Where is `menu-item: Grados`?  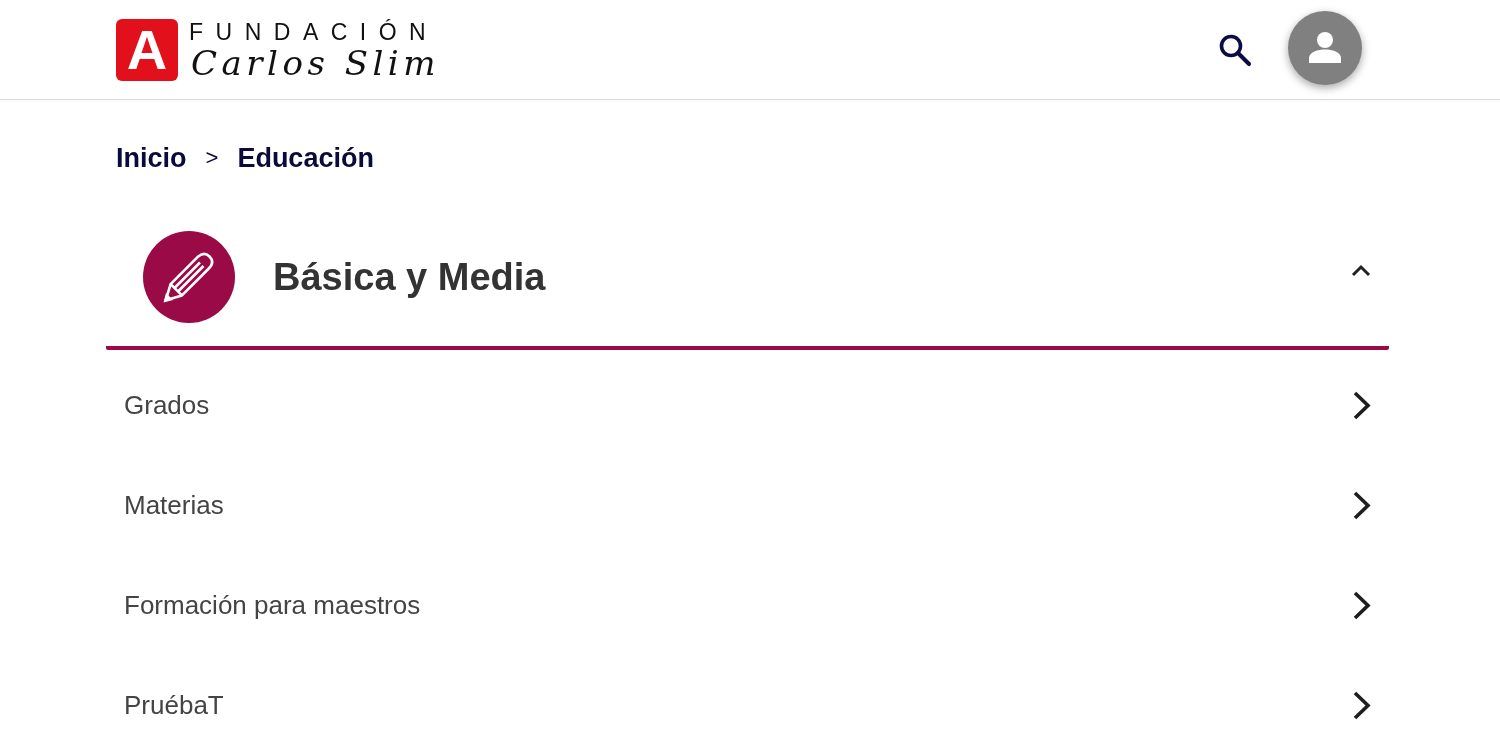 menu-item: Grados is located at coordinates (747, 405).